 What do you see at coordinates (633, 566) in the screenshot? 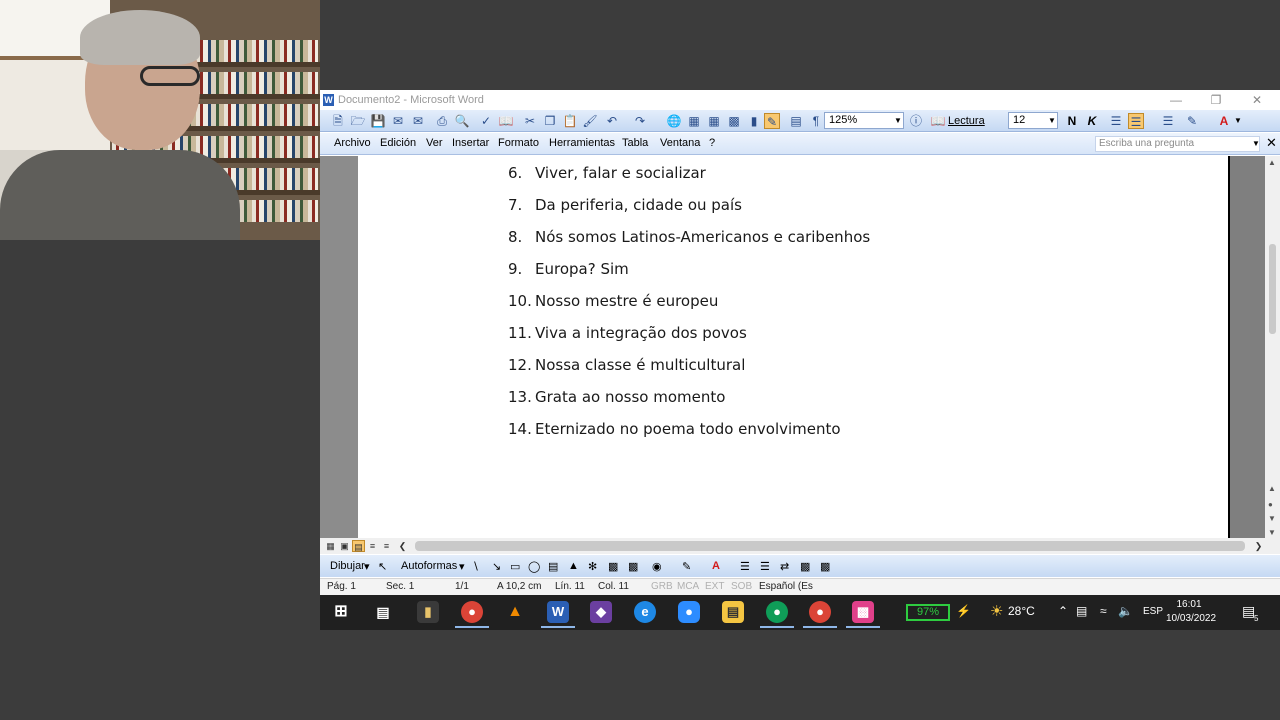
I see `insert-picture-icon: ▩` at bounding box center [633, 566].